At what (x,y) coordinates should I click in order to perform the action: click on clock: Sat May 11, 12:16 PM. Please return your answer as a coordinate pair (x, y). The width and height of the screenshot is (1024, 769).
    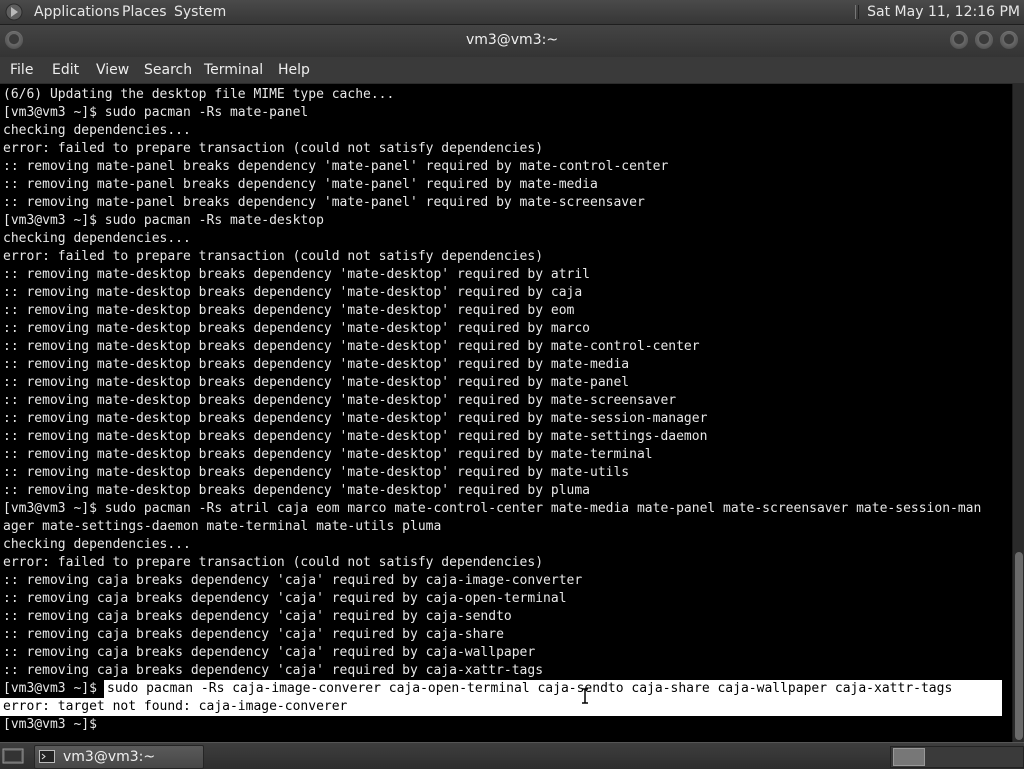
    Looking at the image, I should click on (943, 12).